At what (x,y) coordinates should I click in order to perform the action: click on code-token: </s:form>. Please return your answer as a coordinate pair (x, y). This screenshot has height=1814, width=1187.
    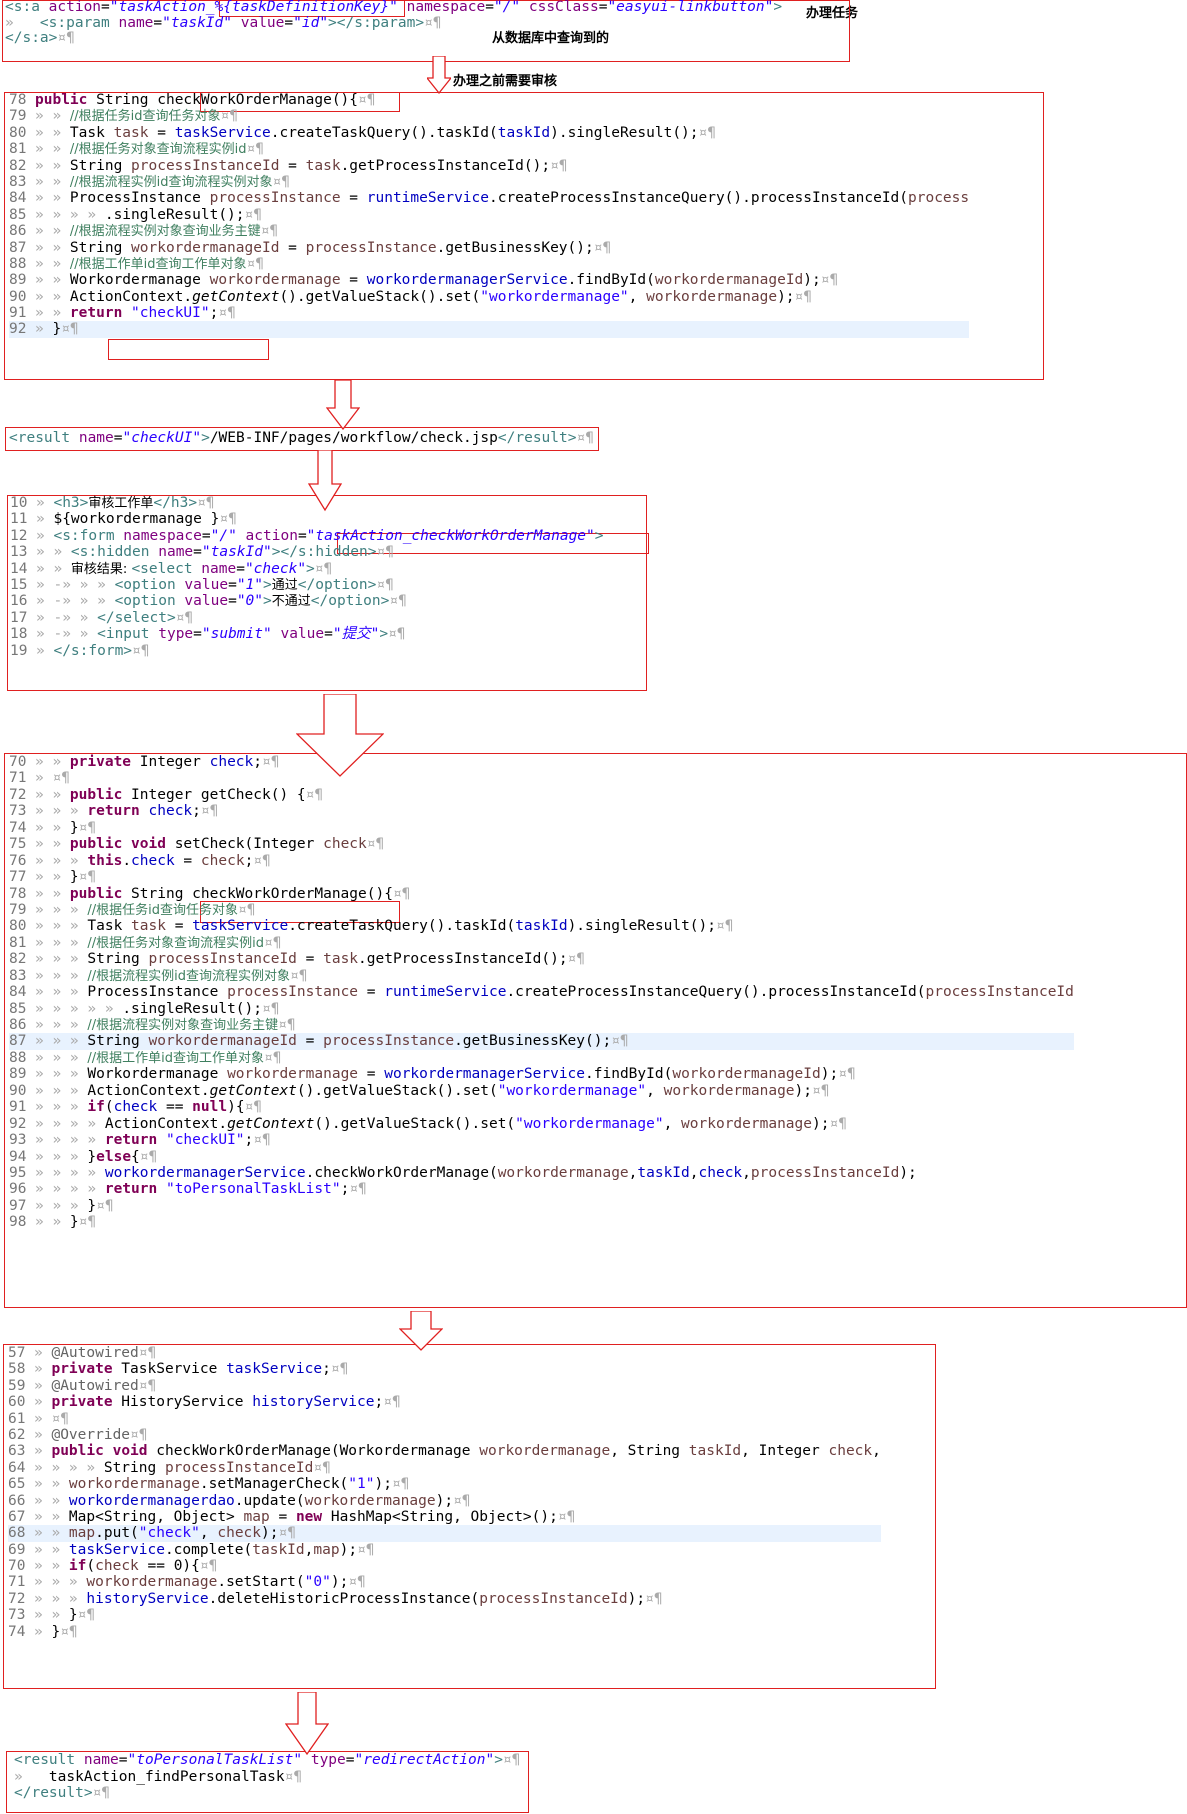
    Looking at the image, I should click on (93, 650).